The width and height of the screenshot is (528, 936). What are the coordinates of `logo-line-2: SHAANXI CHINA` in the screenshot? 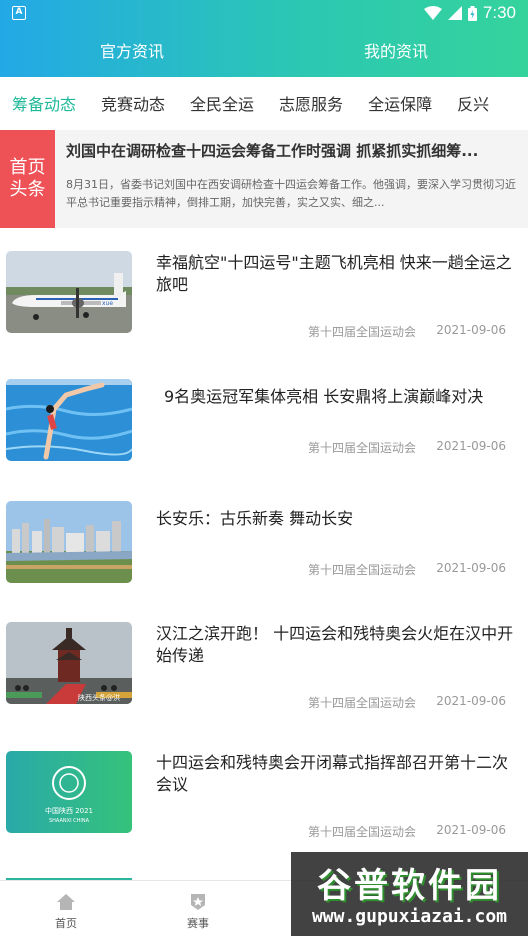 It's located at (69, 821).